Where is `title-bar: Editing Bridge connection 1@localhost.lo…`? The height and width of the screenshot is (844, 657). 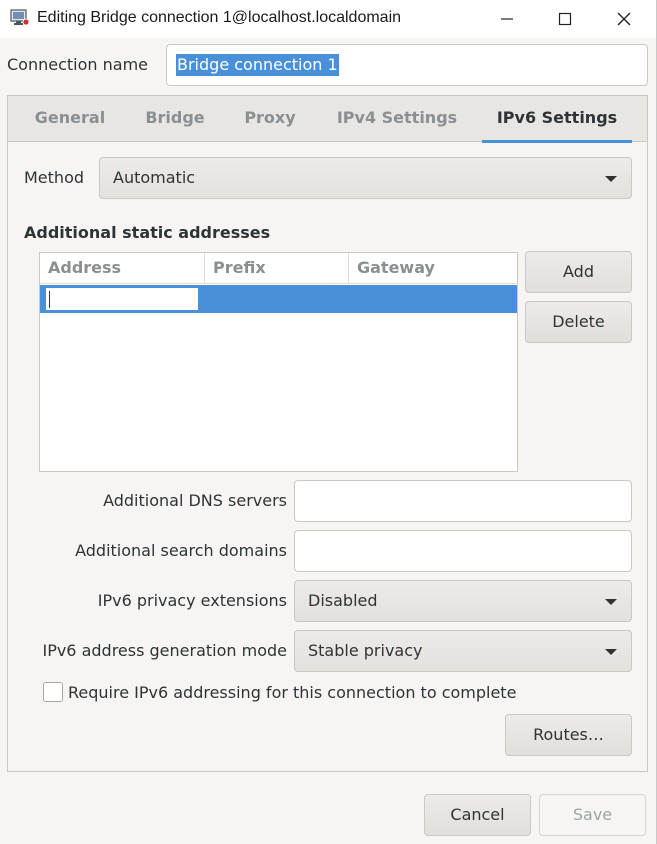
title-bar: Editing Bridge connection 1@localhost.lo… is located at coordinates (328, 19).